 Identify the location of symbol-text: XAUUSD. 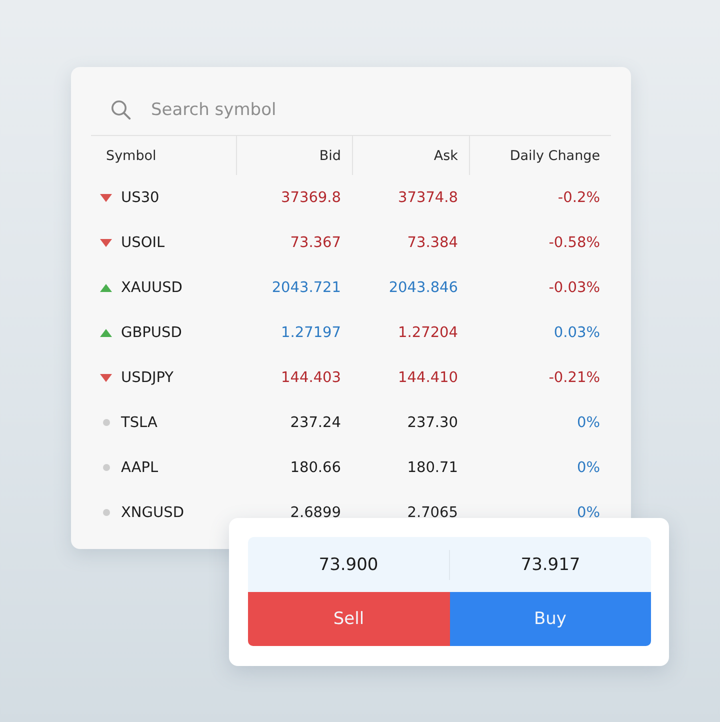
(151, 288).